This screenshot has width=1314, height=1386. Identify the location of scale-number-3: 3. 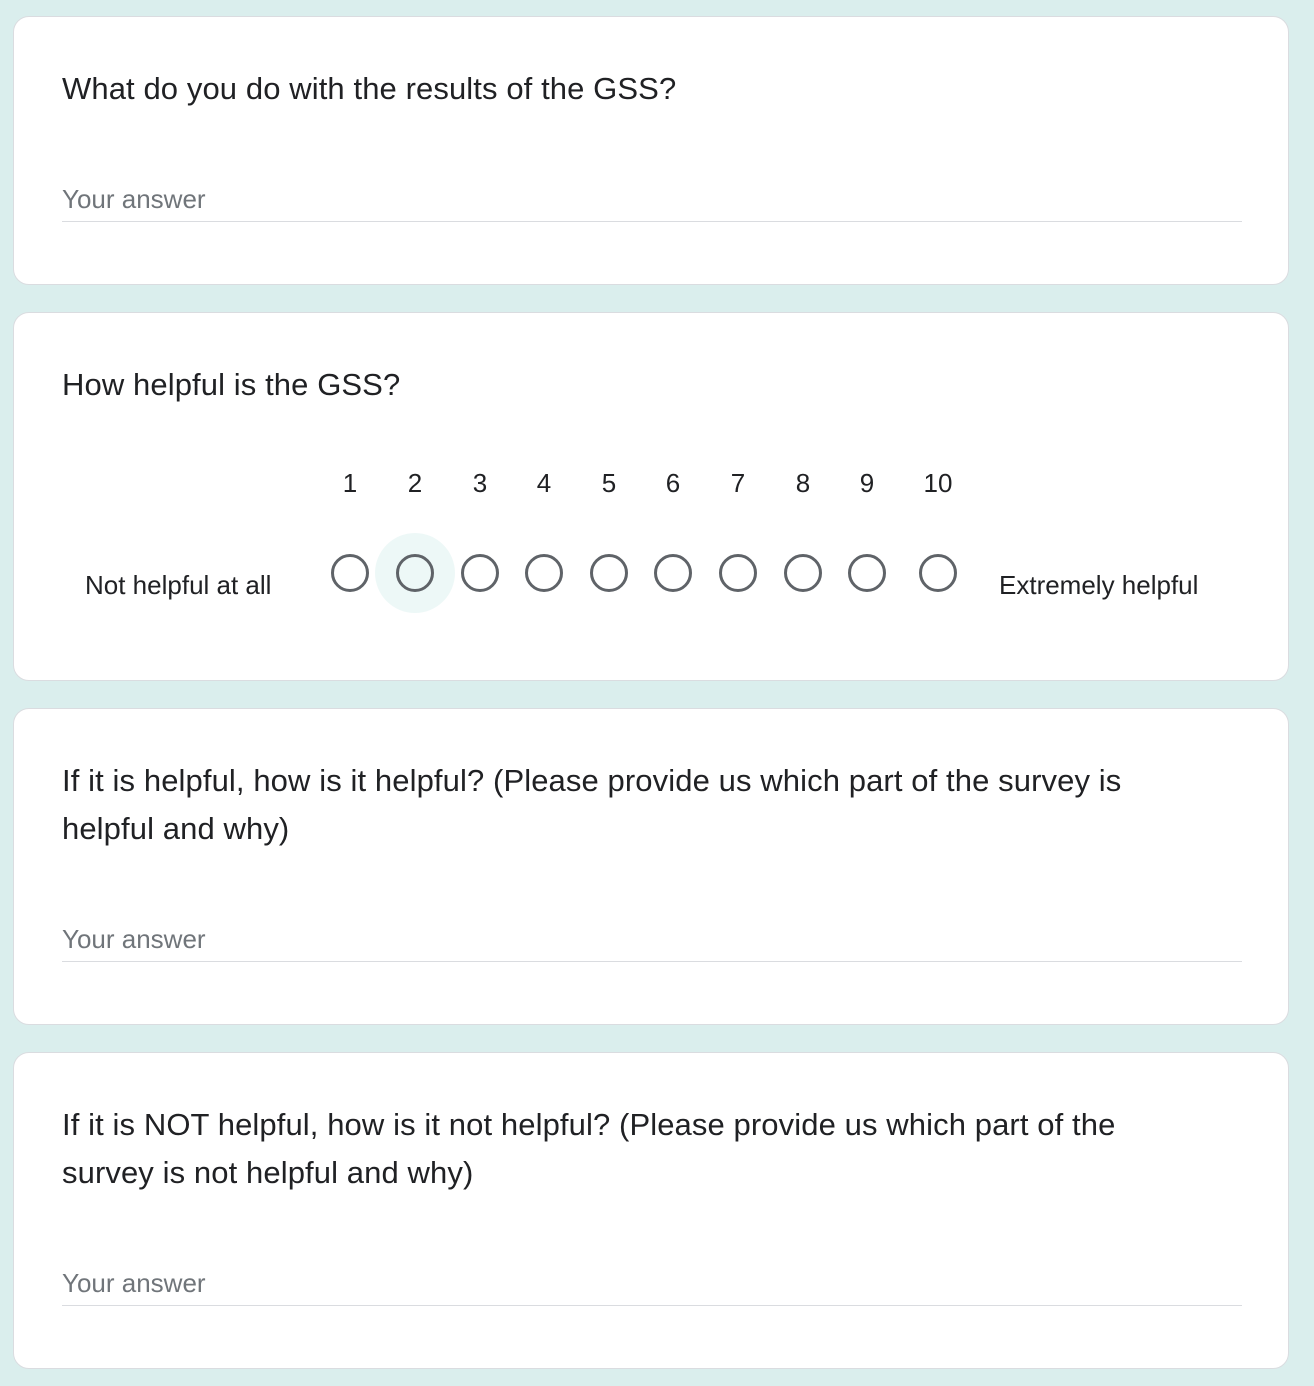
(480, 483).